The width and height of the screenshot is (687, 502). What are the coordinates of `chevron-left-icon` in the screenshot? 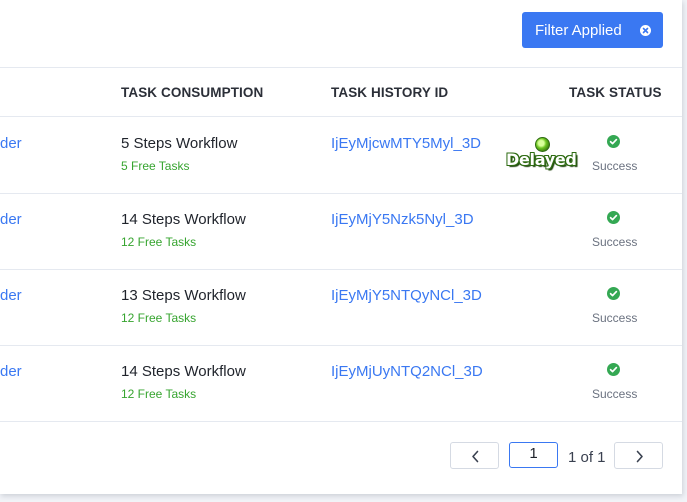 It's located at (475, 456).